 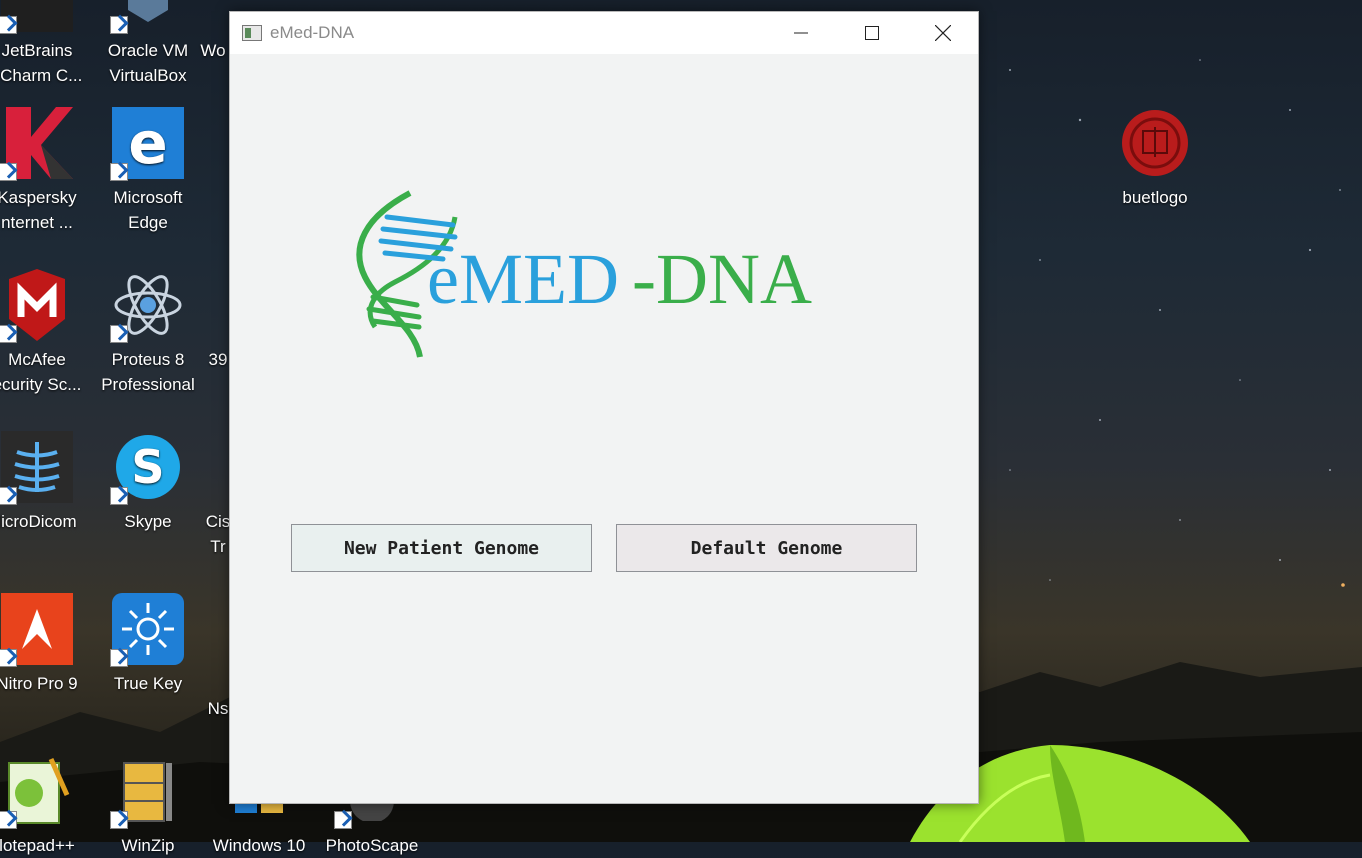 I want to click on desktop-icon-label: Microsoft Edge, so click(x=148, y=210).